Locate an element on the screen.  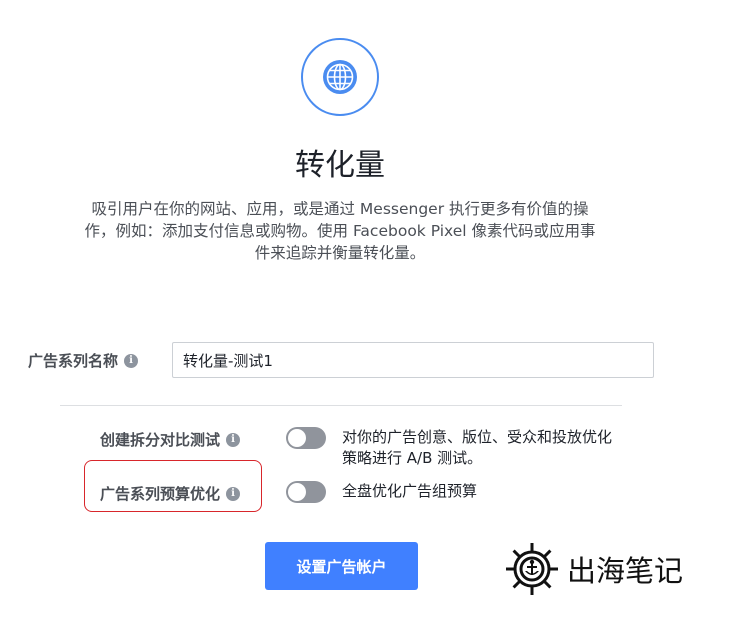
split-test-toggle is located at coordinates (306, 438).